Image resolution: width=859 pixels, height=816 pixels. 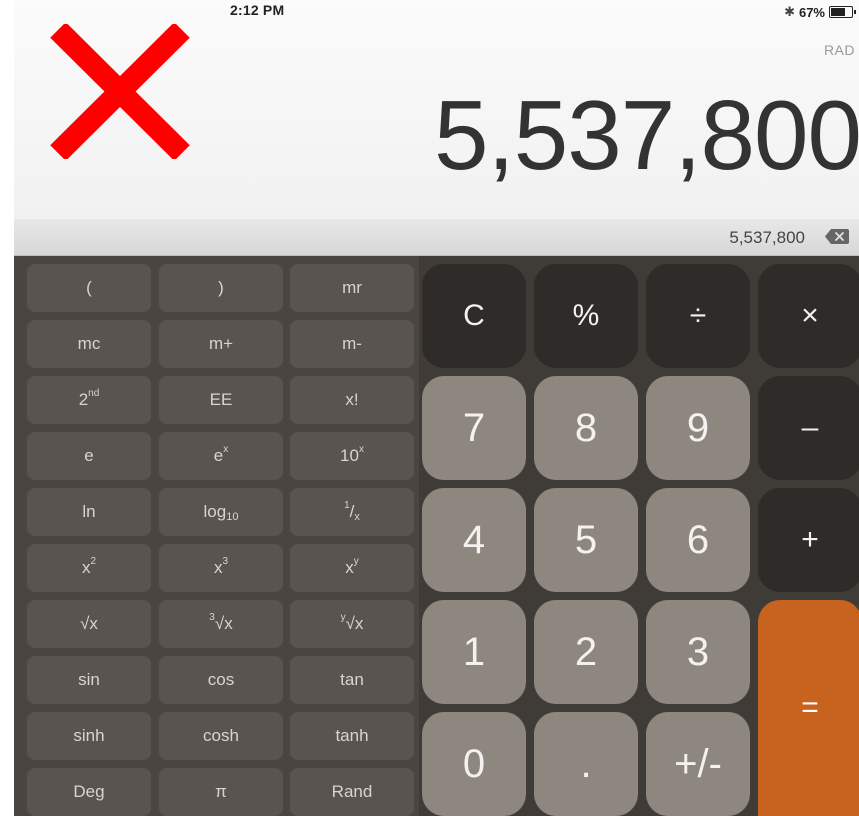 What do you see at coordinates (808, 540) in the screenshot?
I see `add-key: +` at bounding box center [808, 540].